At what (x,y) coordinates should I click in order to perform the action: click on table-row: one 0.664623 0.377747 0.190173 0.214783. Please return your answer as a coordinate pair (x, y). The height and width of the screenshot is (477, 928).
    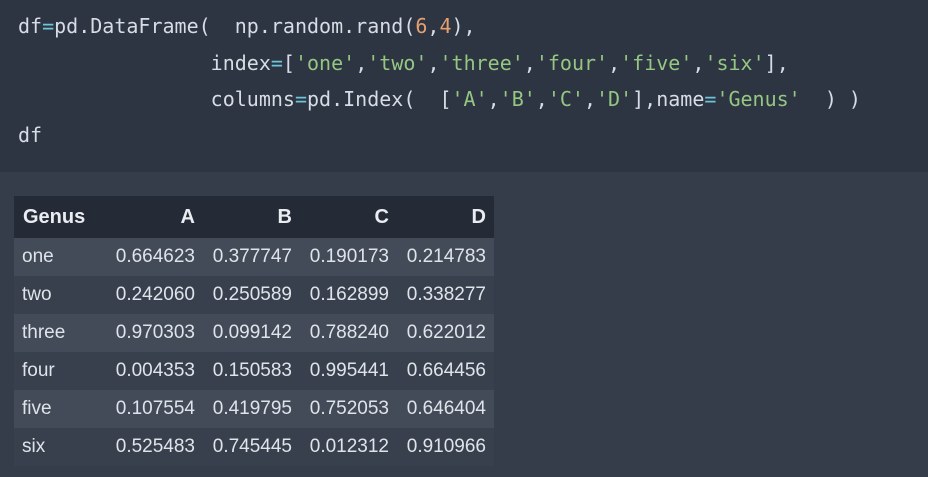
    Looking at the image, I should click on (254, 257).